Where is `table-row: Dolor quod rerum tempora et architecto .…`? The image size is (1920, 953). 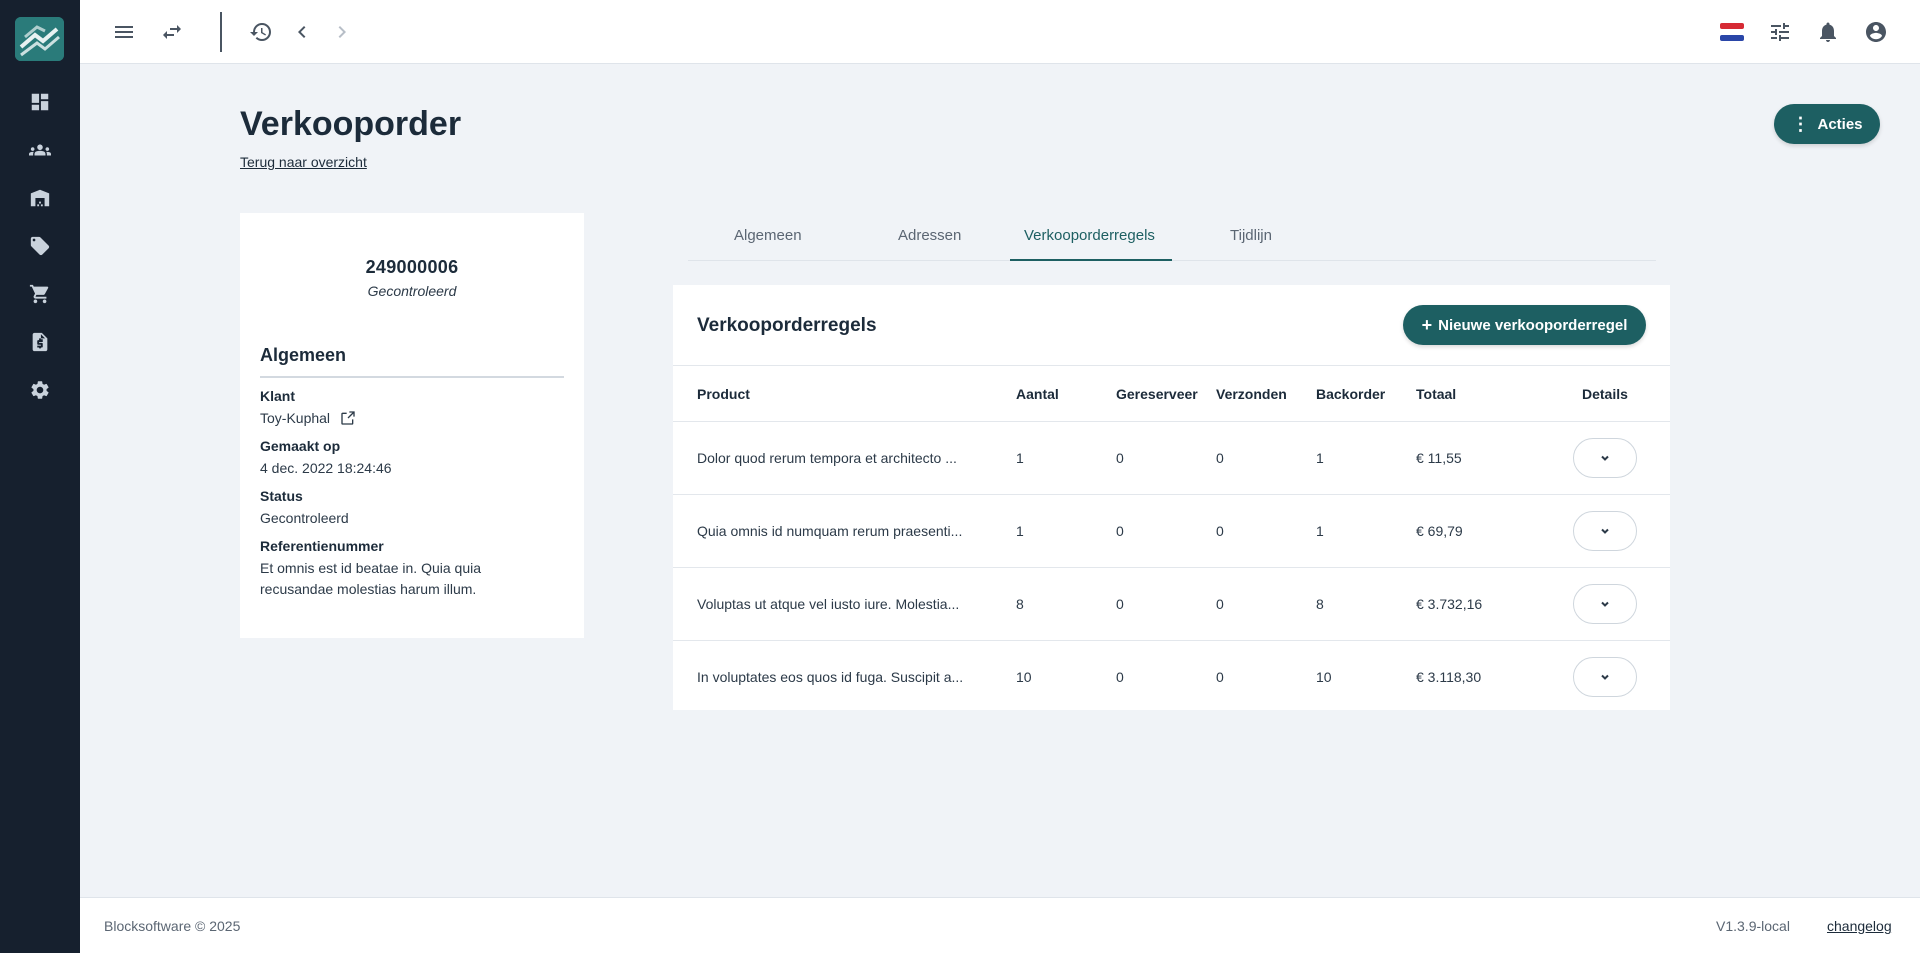
table-row: Dolor quod rerum tempora et architecto .… is located at coordinates (1171, 458).